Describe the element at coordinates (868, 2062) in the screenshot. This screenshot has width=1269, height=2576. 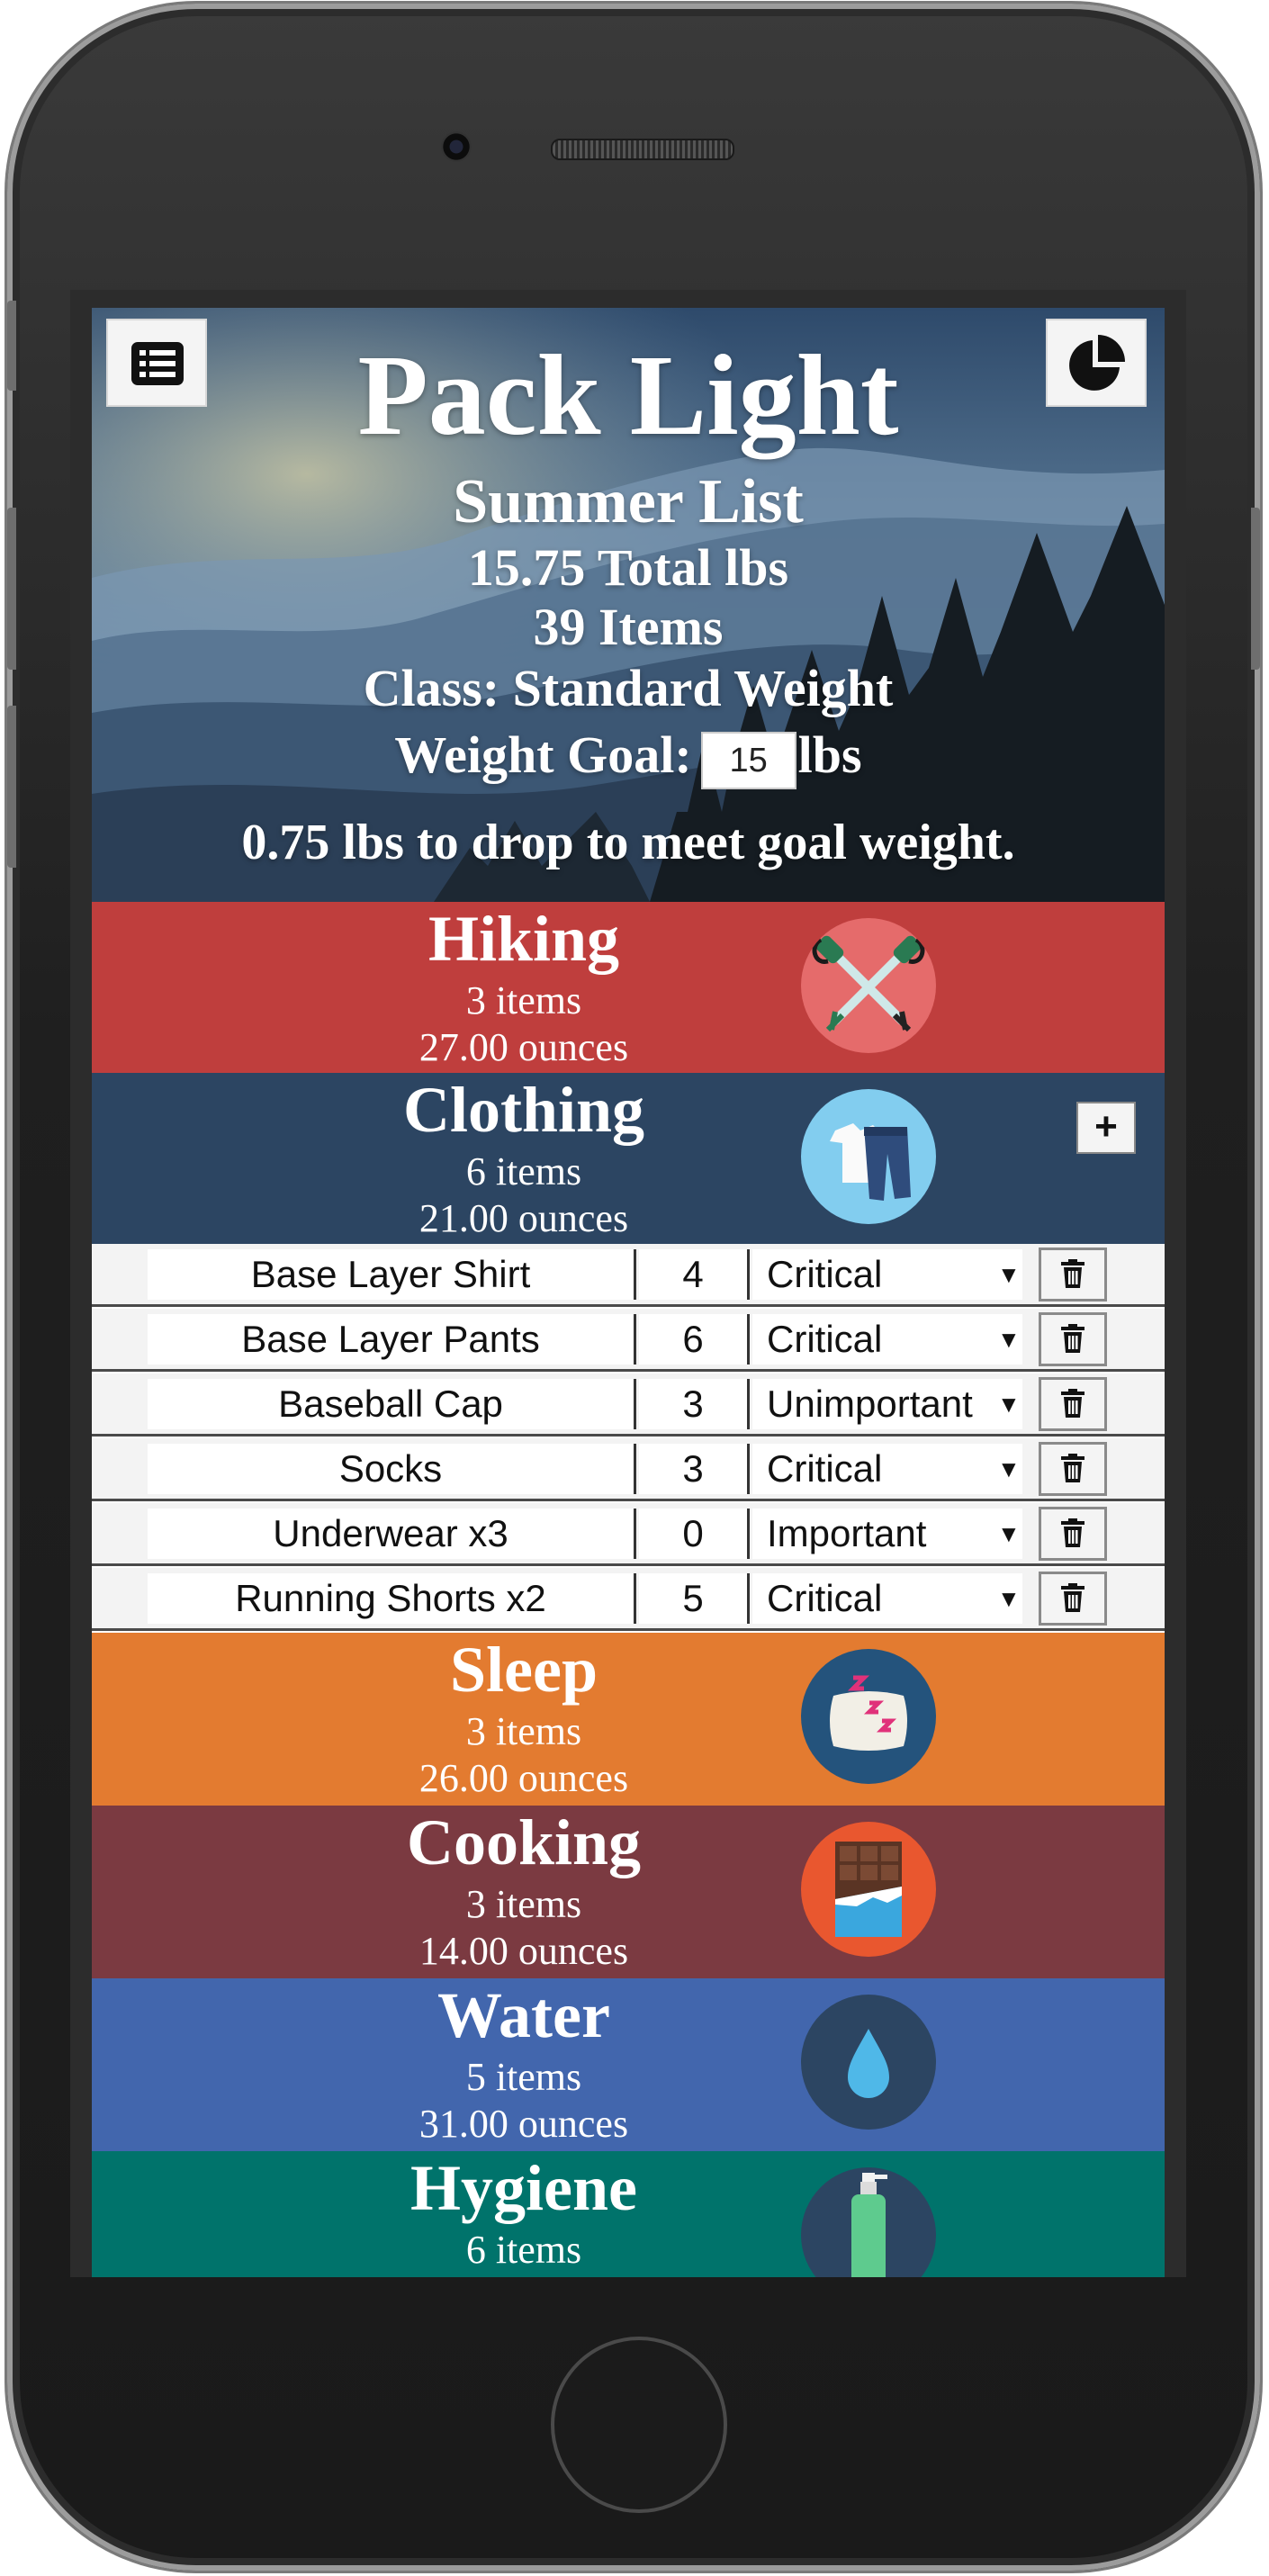
I see `water-drop-icon` at that location.